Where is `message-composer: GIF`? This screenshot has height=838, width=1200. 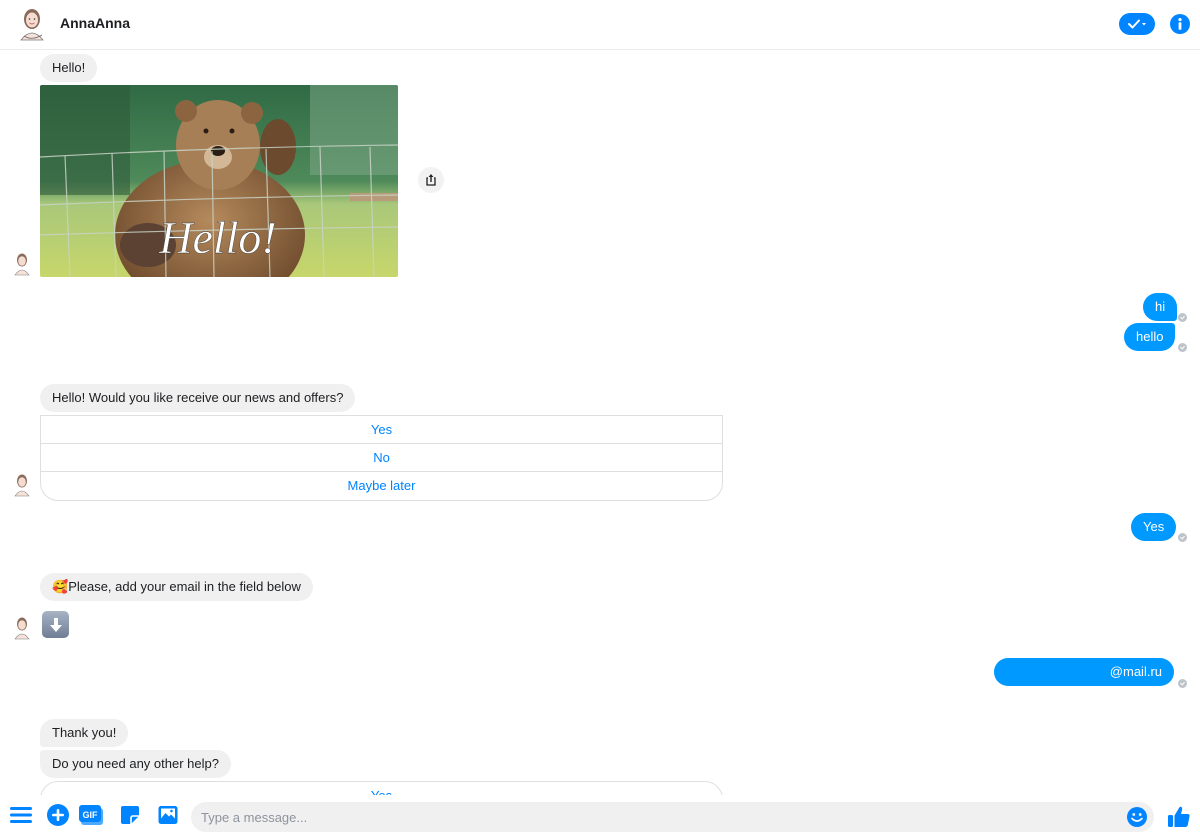
message-composer: GIF is located at coordinates (600, 816).